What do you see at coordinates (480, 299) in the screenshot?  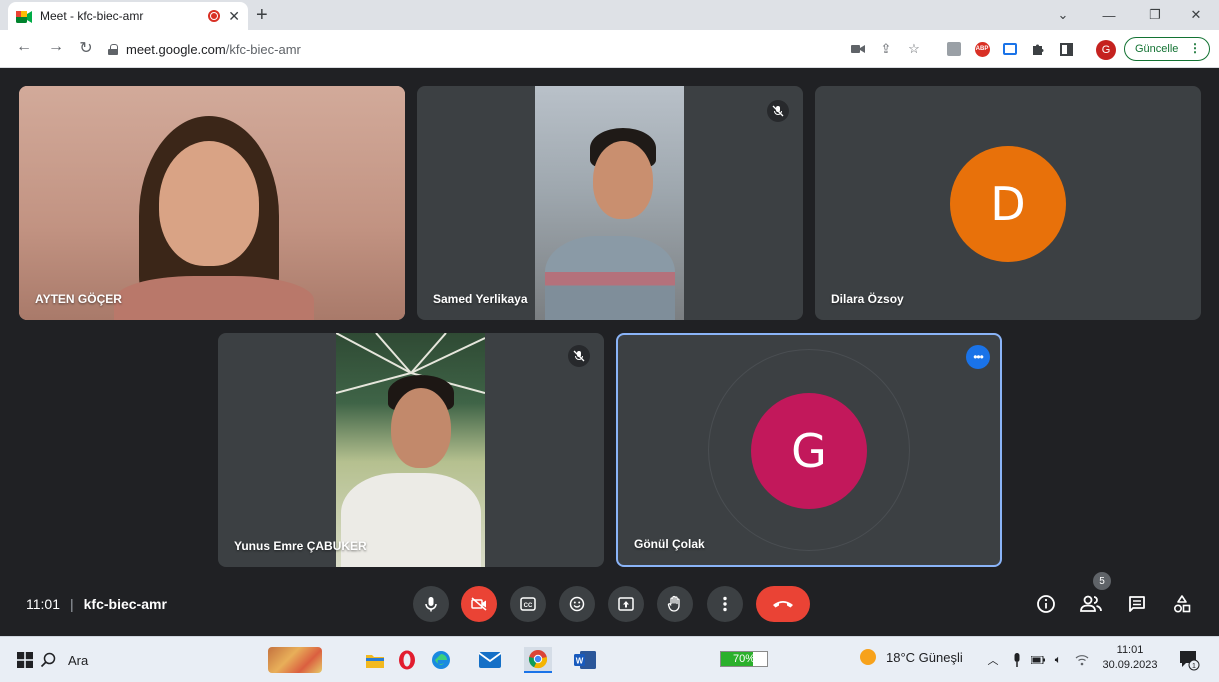 I see `participant-name: Samed Yerlikaya` at bounding box center [480, 299].